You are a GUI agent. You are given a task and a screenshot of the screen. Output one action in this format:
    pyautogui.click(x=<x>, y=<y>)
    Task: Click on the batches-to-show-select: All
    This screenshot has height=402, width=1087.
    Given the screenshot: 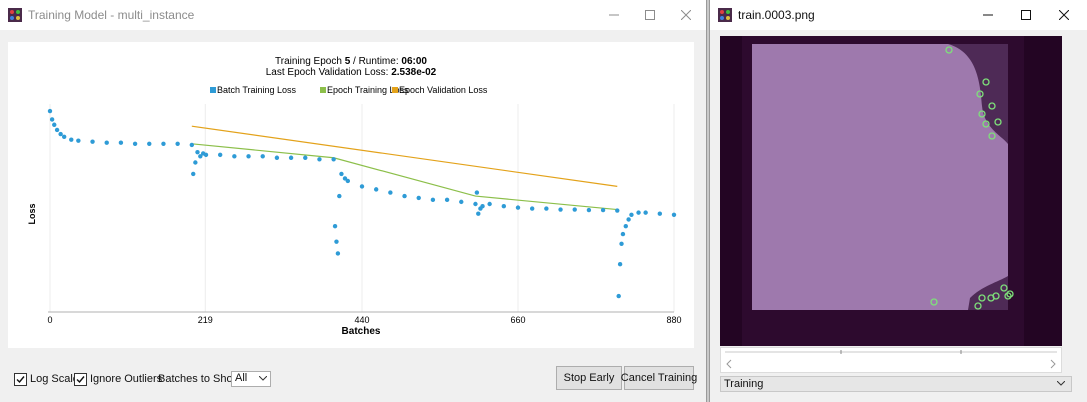 What is the action you would take?
    pyautogui.click(x=251, y=379)
    